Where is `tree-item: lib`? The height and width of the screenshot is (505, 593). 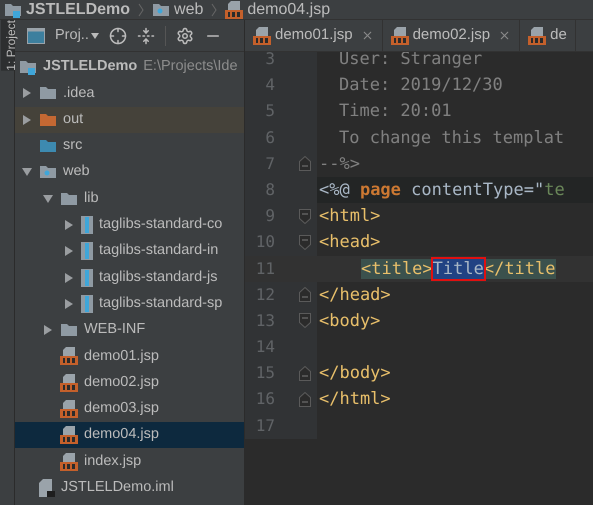
tree-item: lib is located at coordinates (129, 198).